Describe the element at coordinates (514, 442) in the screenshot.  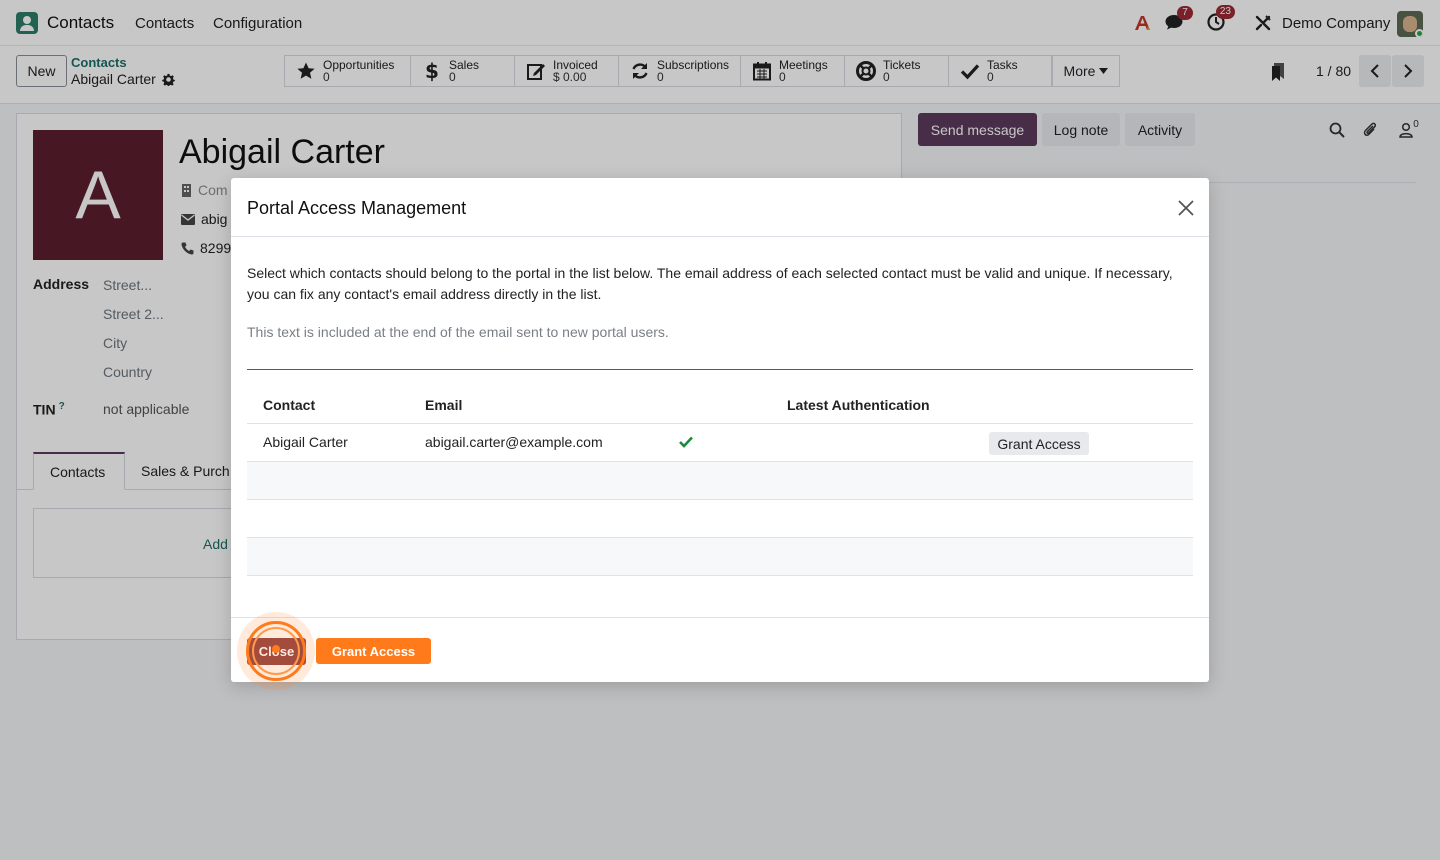
I see `row-email: abigail.carter@example.com` at that location.